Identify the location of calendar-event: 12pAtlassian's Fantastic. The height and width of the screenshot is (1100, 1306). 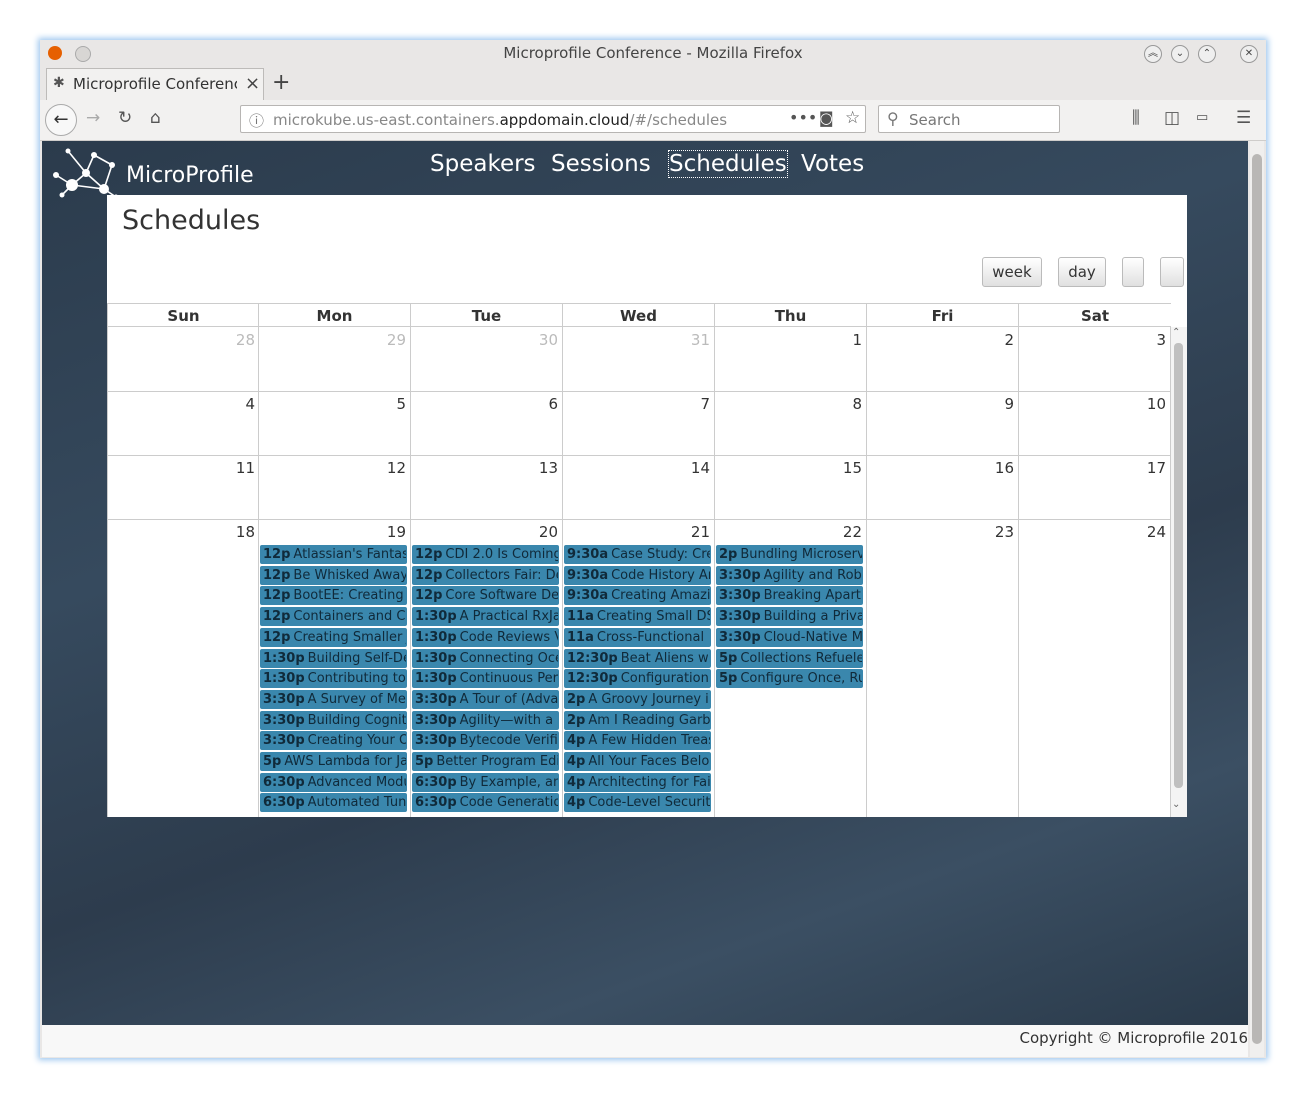
(333, 554).